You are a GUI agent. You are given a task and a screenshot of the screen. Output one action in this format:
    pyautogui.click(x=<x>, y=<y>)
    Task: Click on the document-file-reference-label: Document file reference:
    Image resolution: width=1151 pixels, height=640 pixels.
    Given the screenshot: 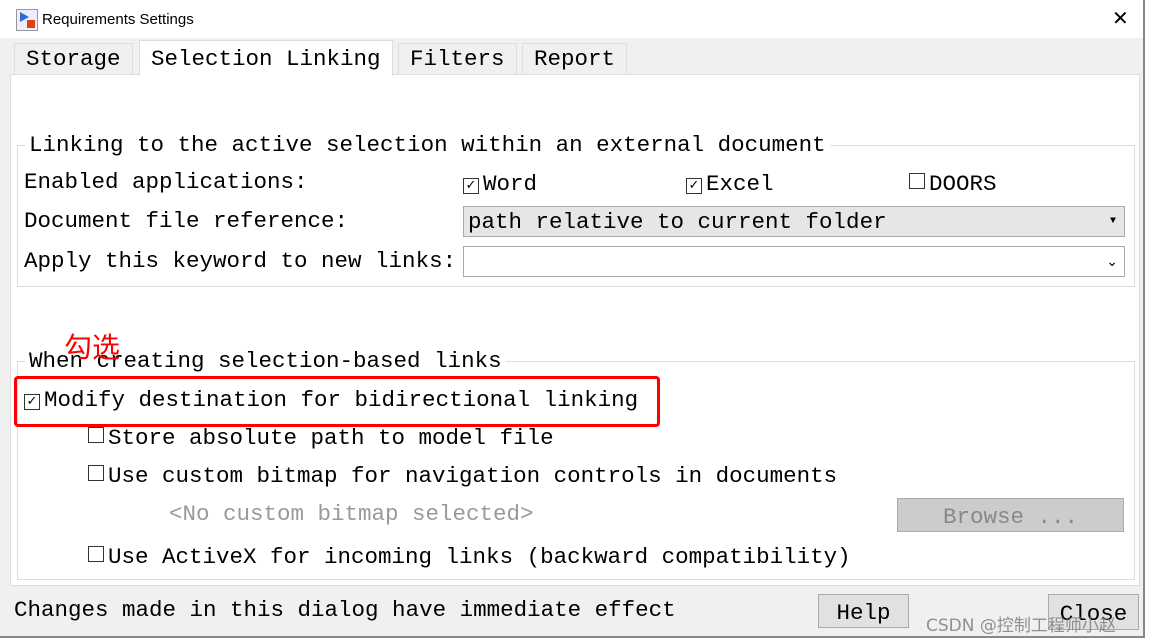 What is the action you would take?
    pyautogui.click(x=186, y=221)
    